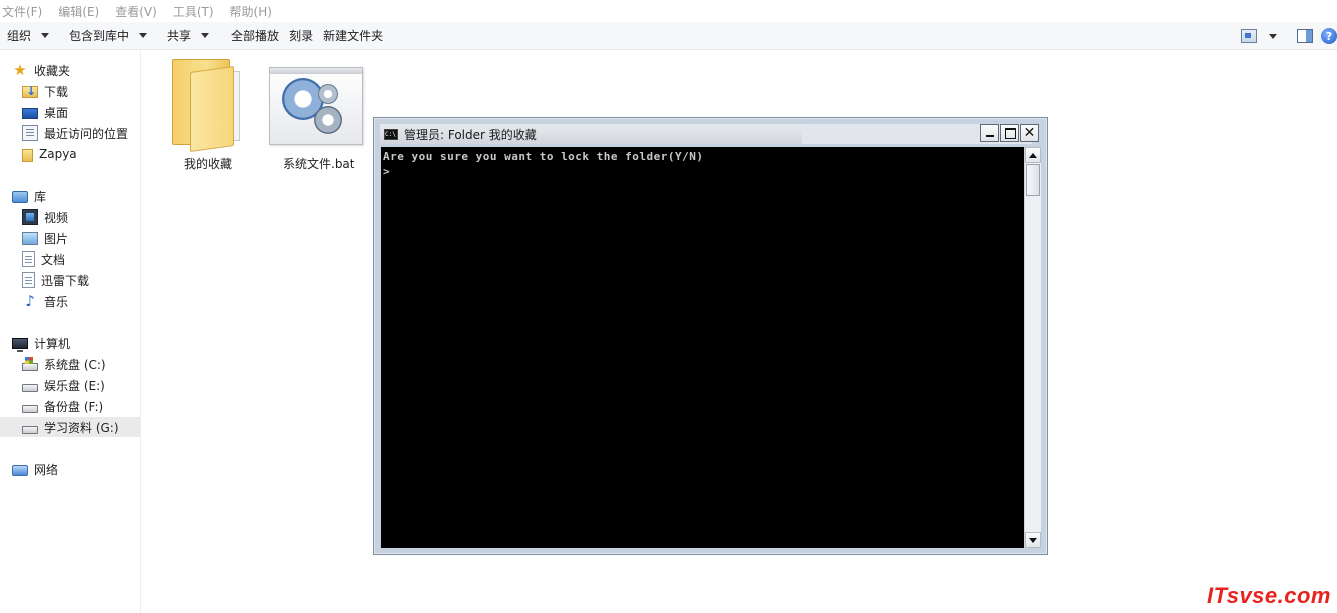 The width and height of the screenshot is (1337, 613). I want to click on nav-favorites: ★ 收藏夹, so click(70, 70).